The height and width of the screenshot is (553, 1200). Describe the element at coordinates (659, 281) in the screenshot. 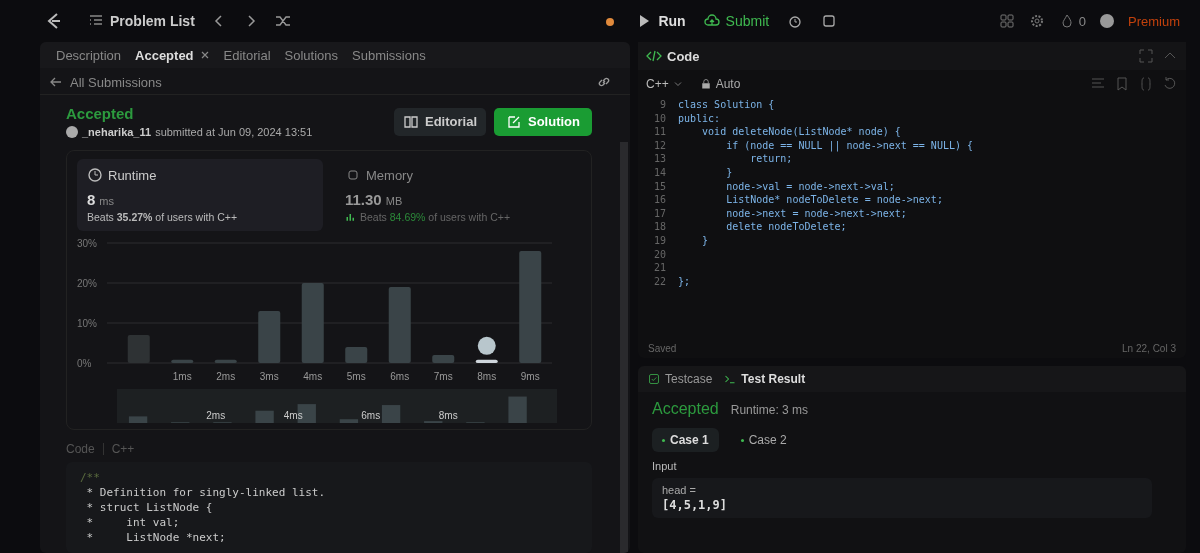

I see `line-number: 22` at that location.